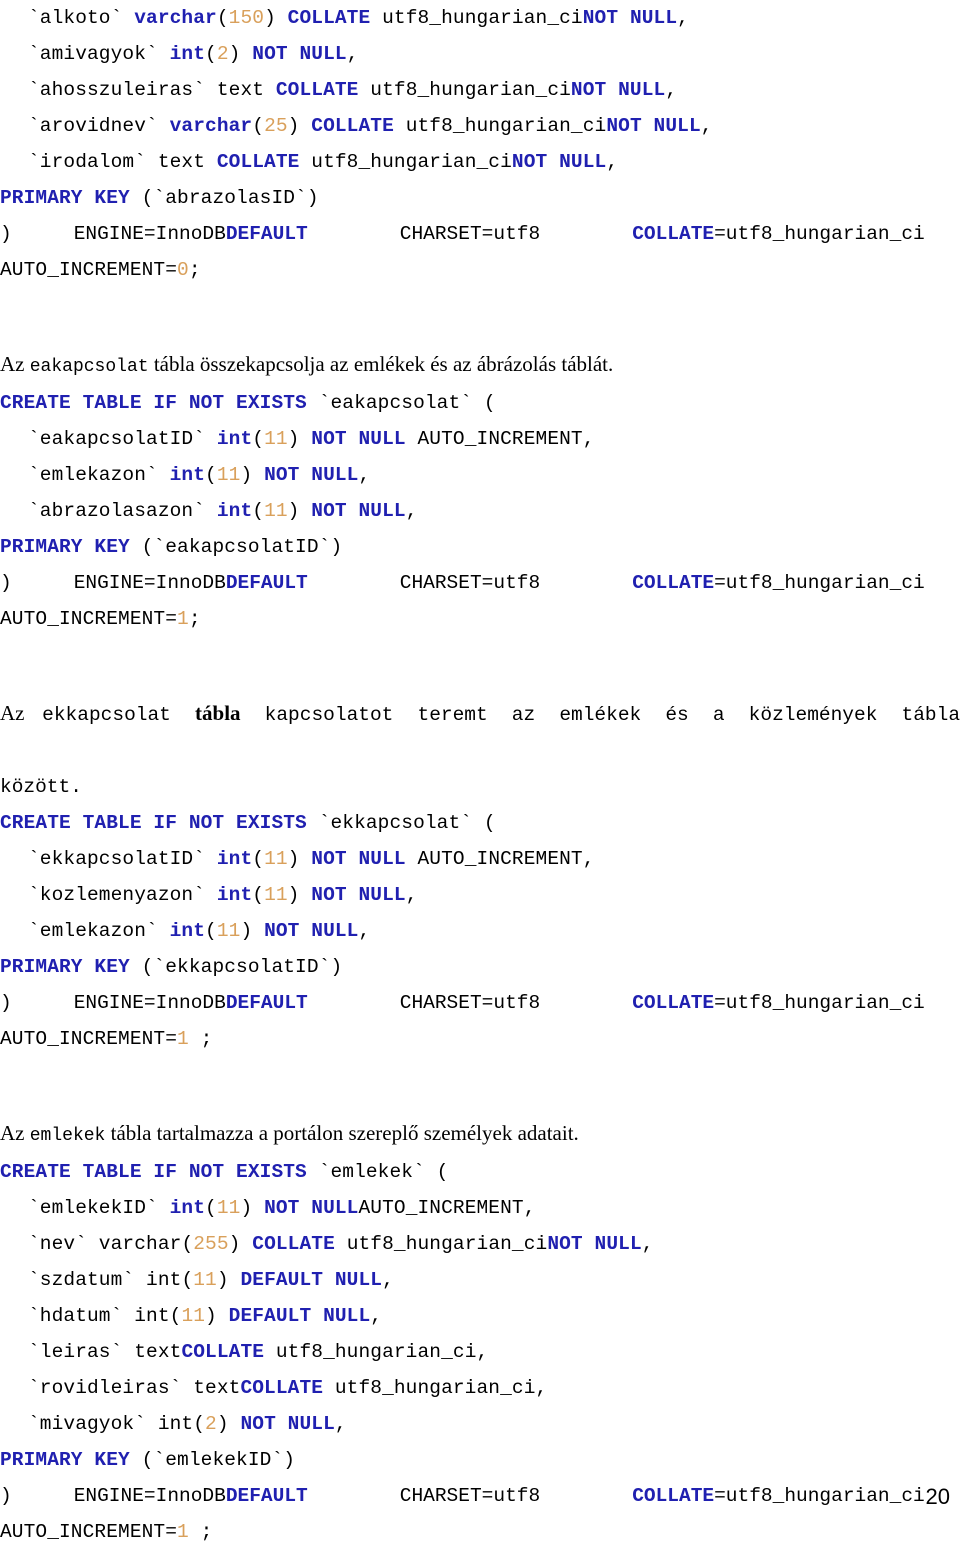  What do you see at coordinates (89, 619) in the screenshot?
I see `auto-increment-label: AUTO_INCREMENT=` at bounding box center [89, 619].